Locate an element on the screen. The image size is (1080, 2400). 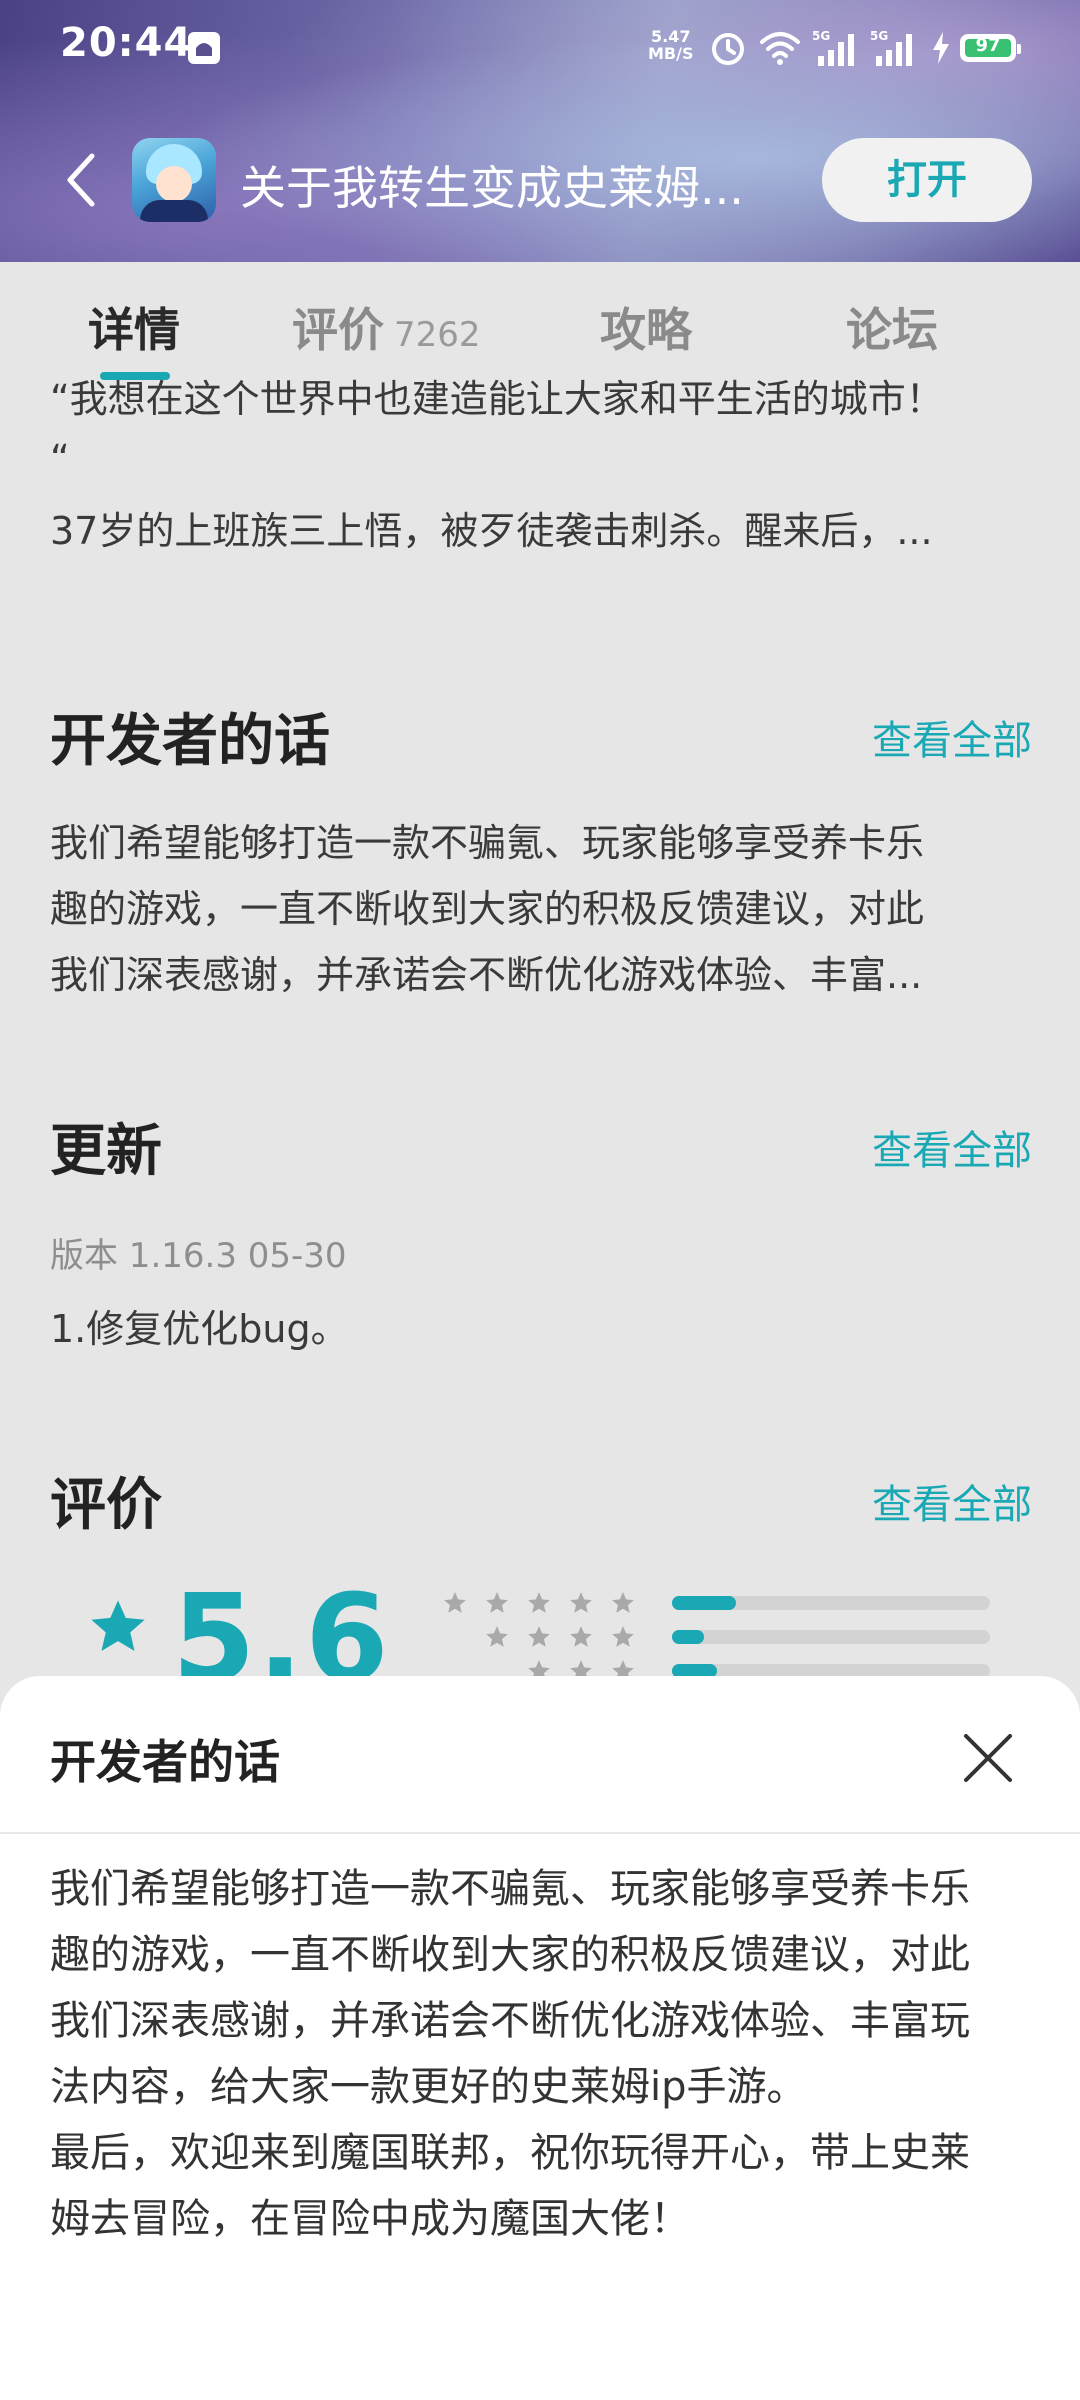
app-icon is located at coordinates (174, 180).